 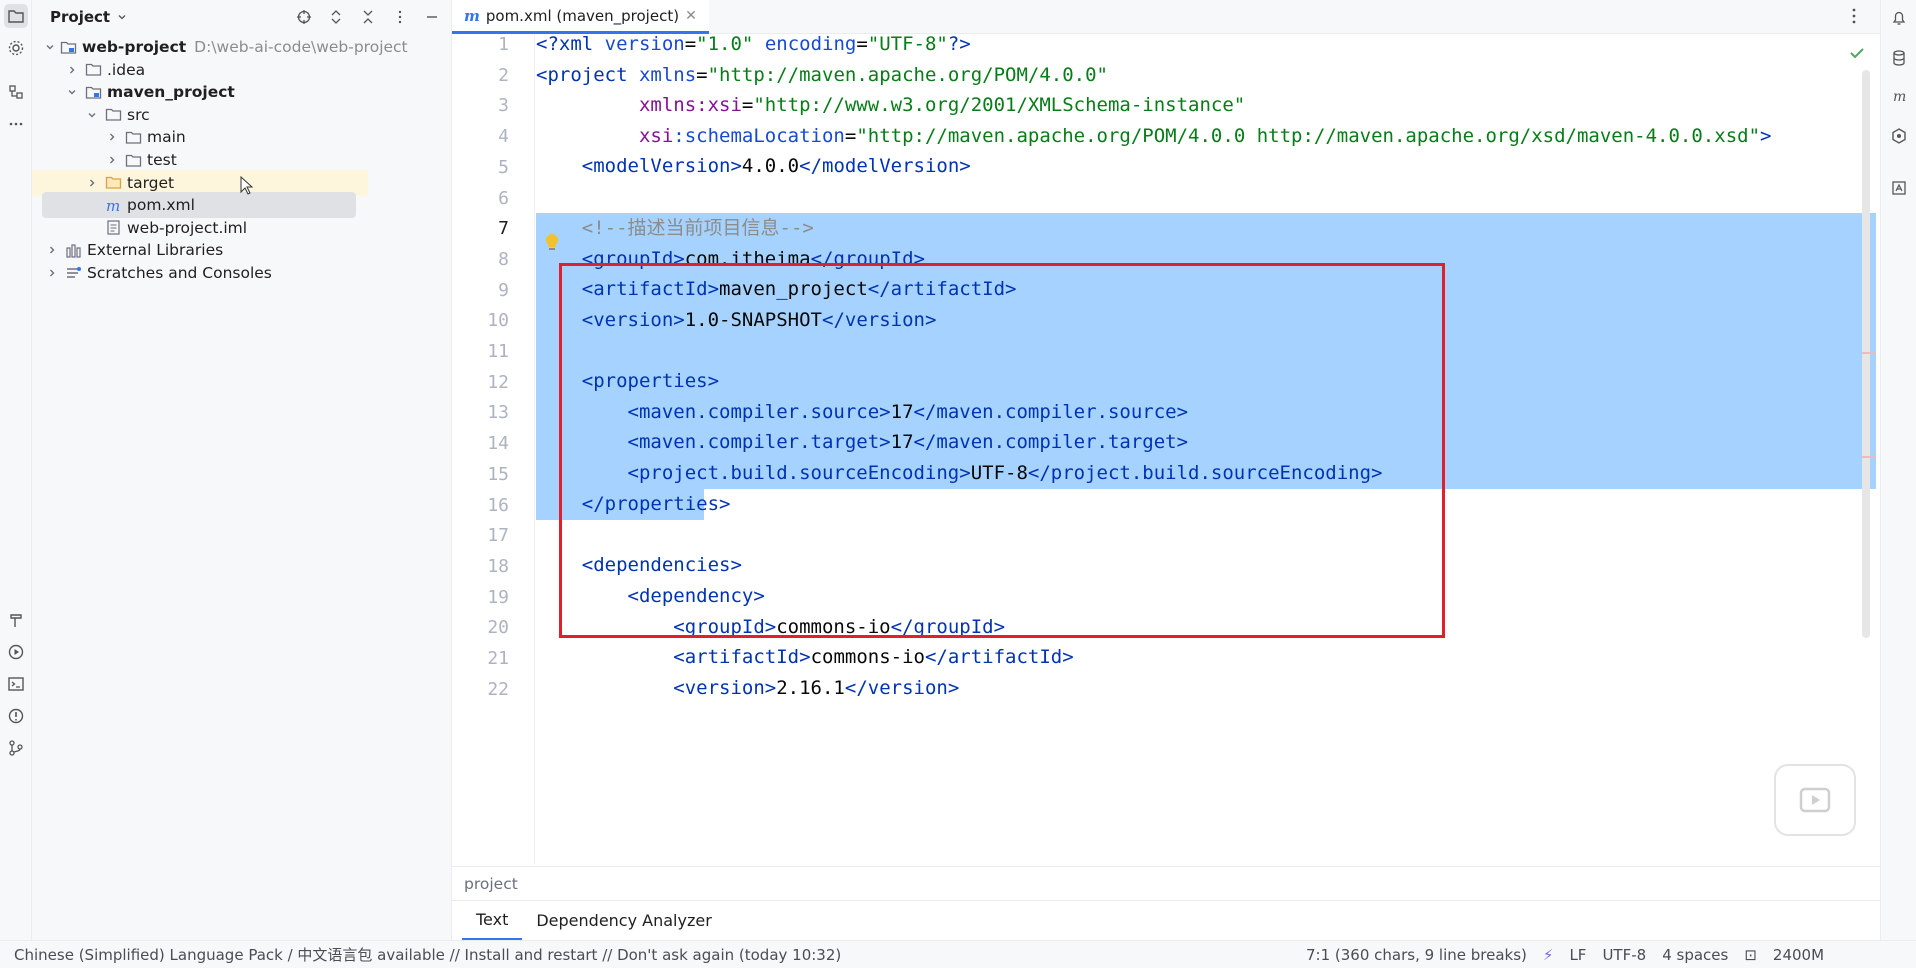 I want to click on memory-indicator: 2400M, so click(x=1798, y=955).